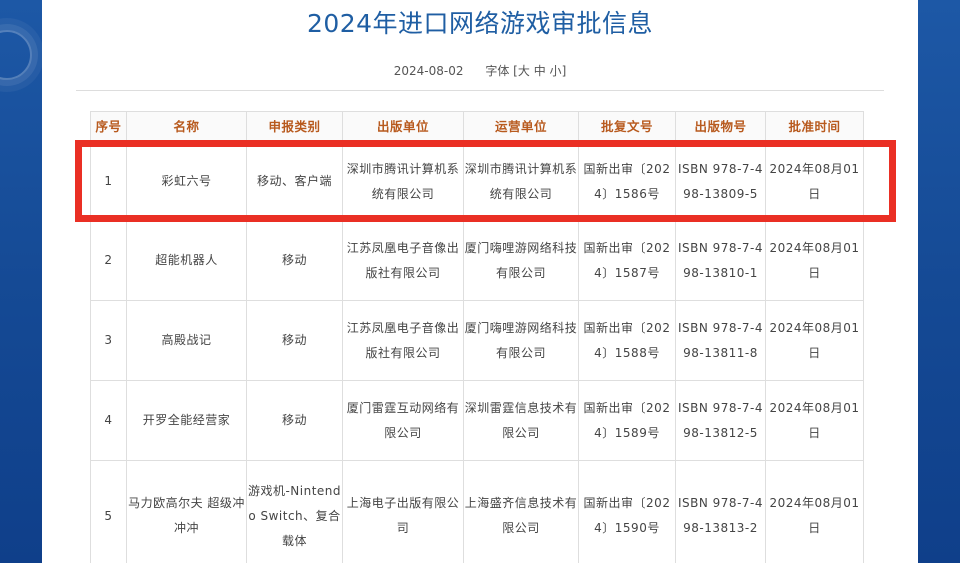 The width and height of the screenshot is (960, 563). What do you see at coordinates (294, 181) in the screenshot?
I see `cell-category: 移动、客户端` at bounding box center [294, 181].